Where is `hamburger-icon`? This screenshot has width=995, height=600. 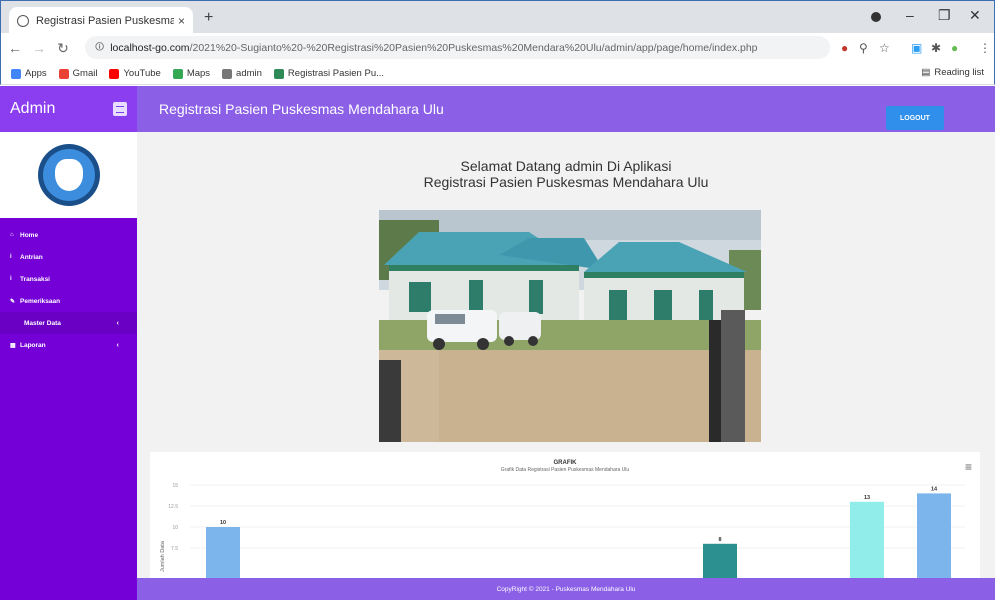 hamburger-icon is located at coordinates (120, 109).